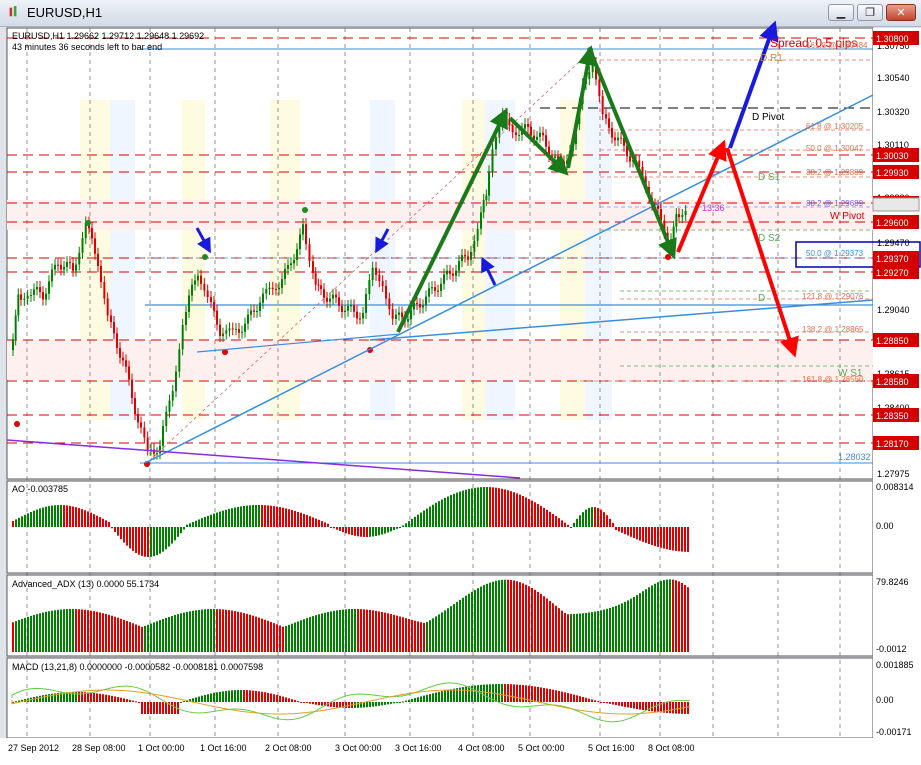  Describe the element at coordinates (288, 748) in the screenshot. I see `time-label: 2 Oct 08:00` at that location.